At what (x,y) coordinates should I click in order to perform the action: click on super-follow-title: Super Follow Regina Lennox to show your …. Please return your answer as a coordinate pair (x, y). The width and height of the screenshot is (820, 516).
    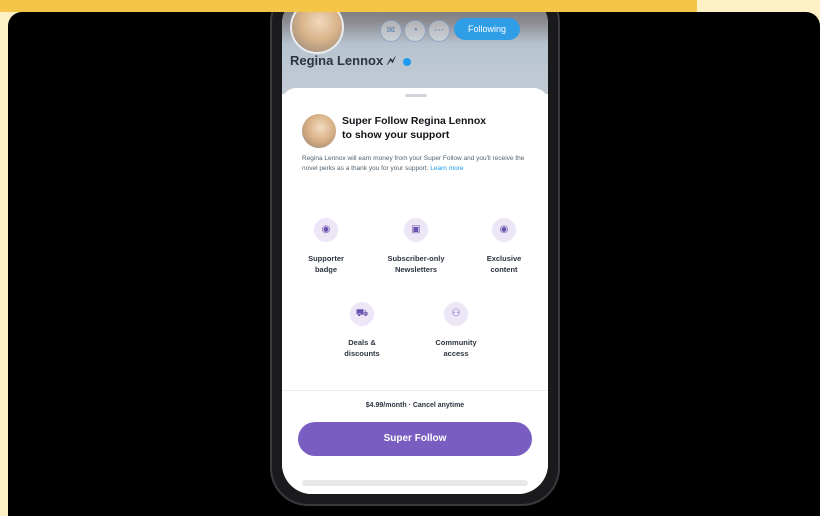
    Looking at the image, I should click on (437, 128).